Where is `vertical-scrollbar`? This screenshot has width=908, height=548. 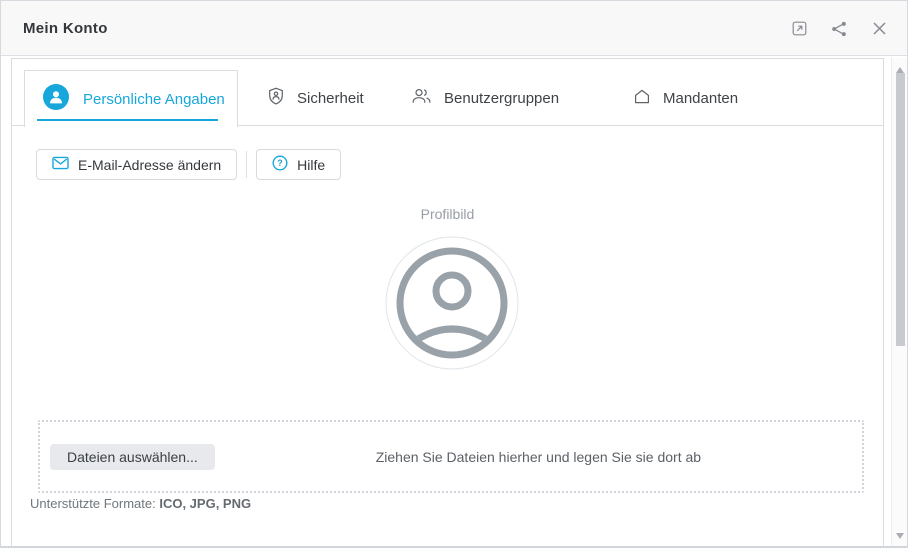
vertical-scrollbar is located at coordinates (899, 302).